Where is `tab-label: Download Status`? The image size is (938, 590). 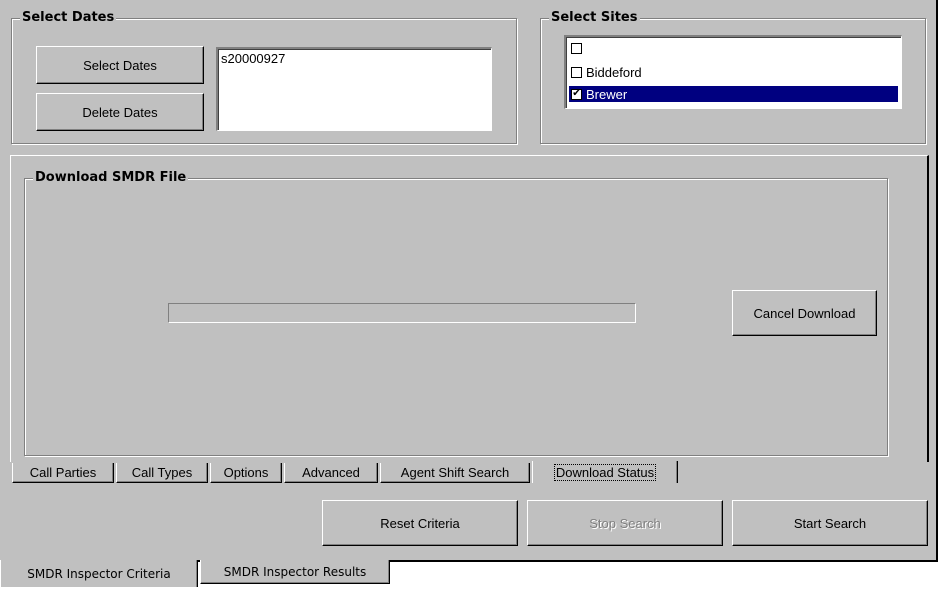 tab-label: Download Status is located at coordinates (605, 472).